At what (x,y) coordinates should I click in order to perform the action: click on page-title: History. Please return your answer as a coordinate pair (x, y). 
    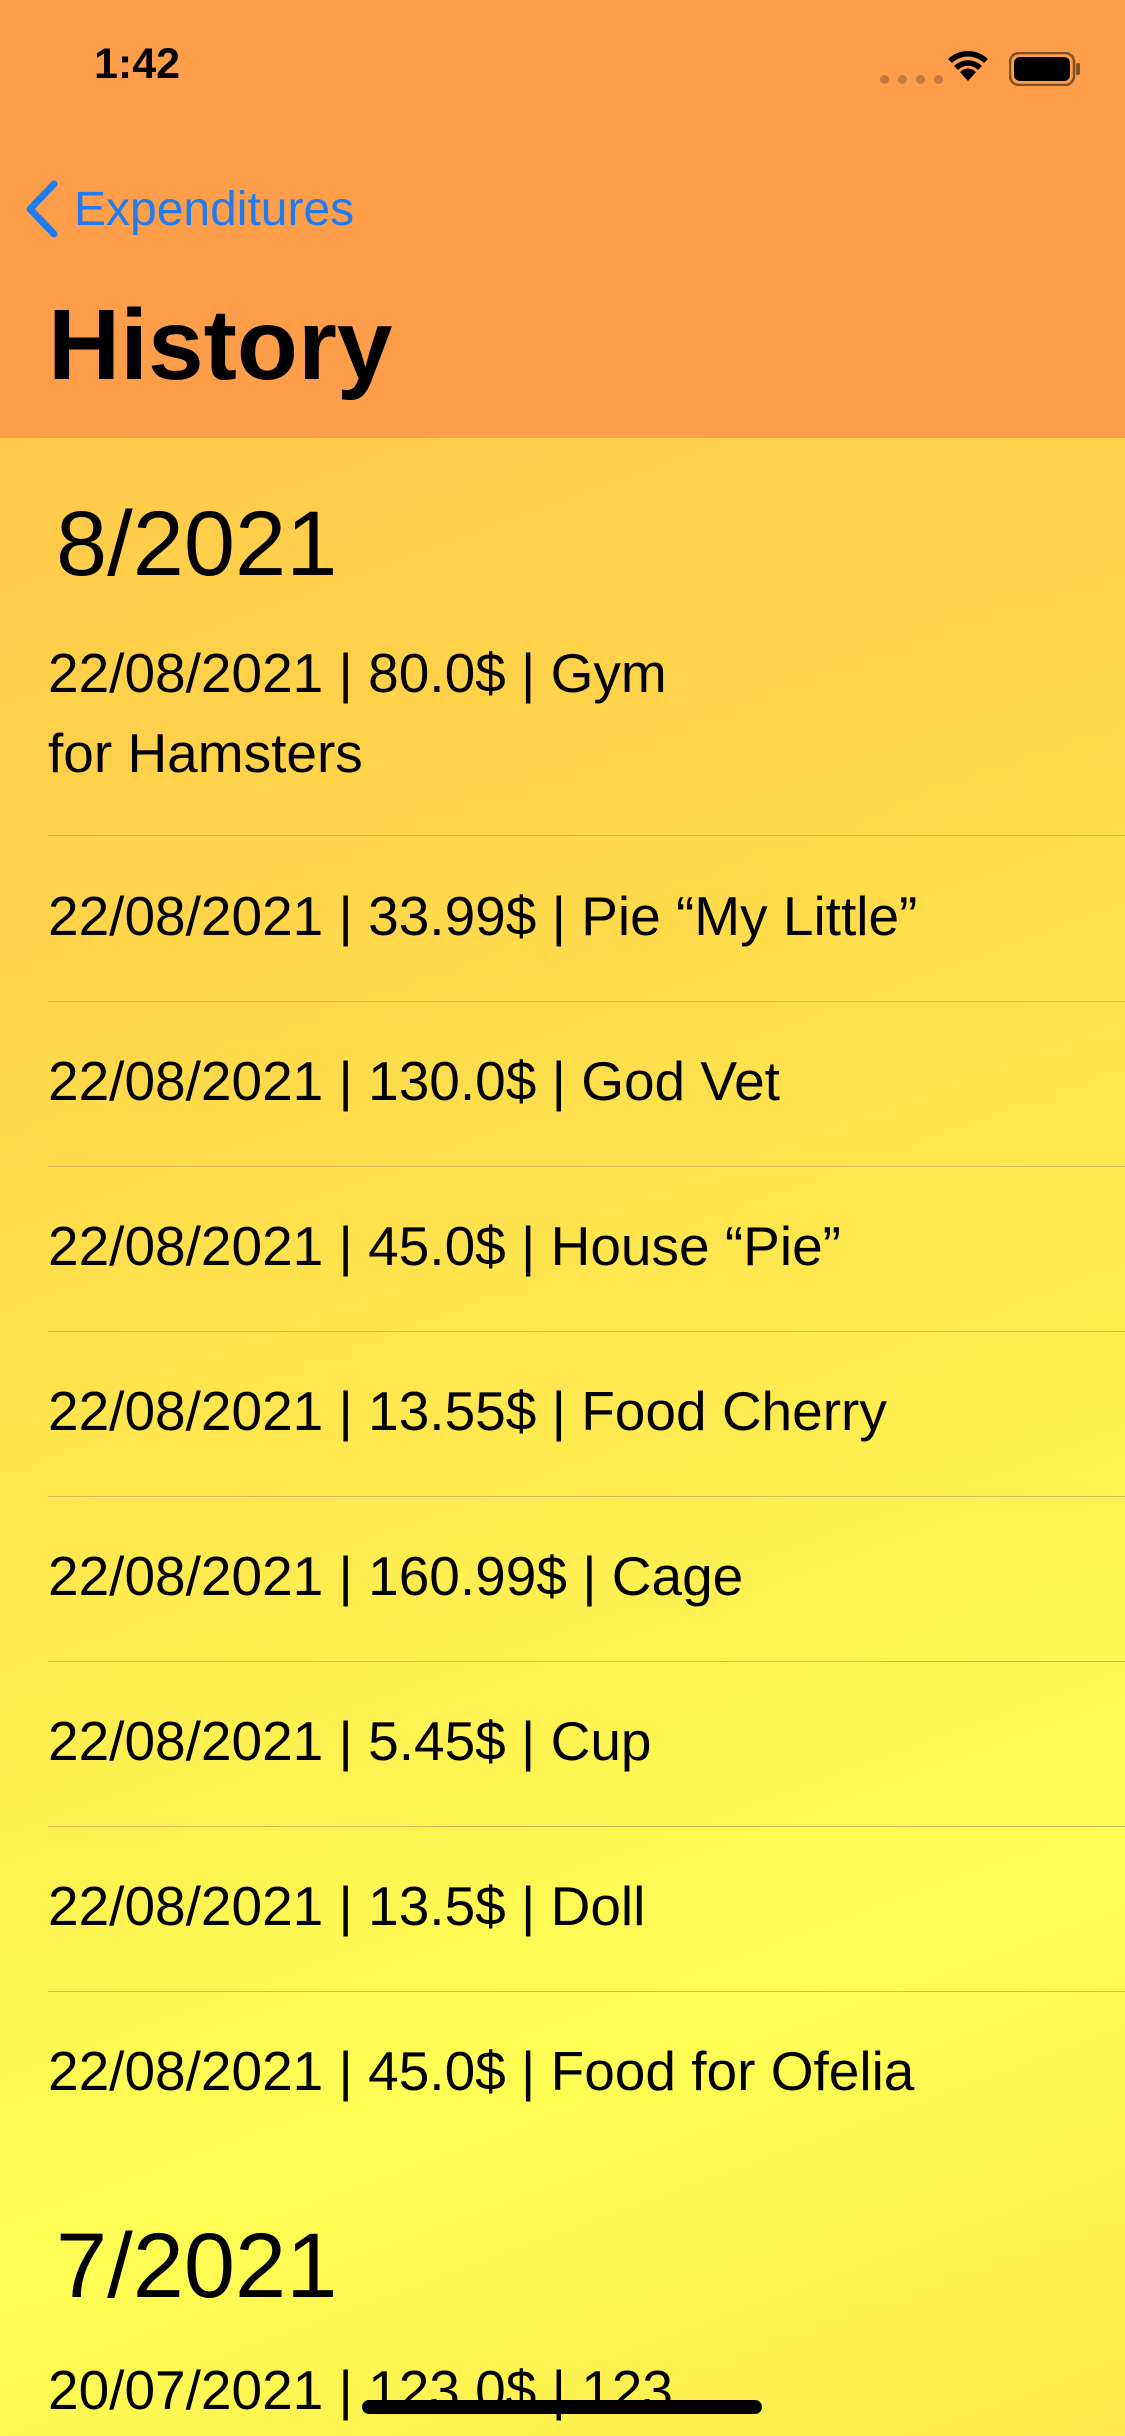
    Looking at the image, I should click on (220, 345).